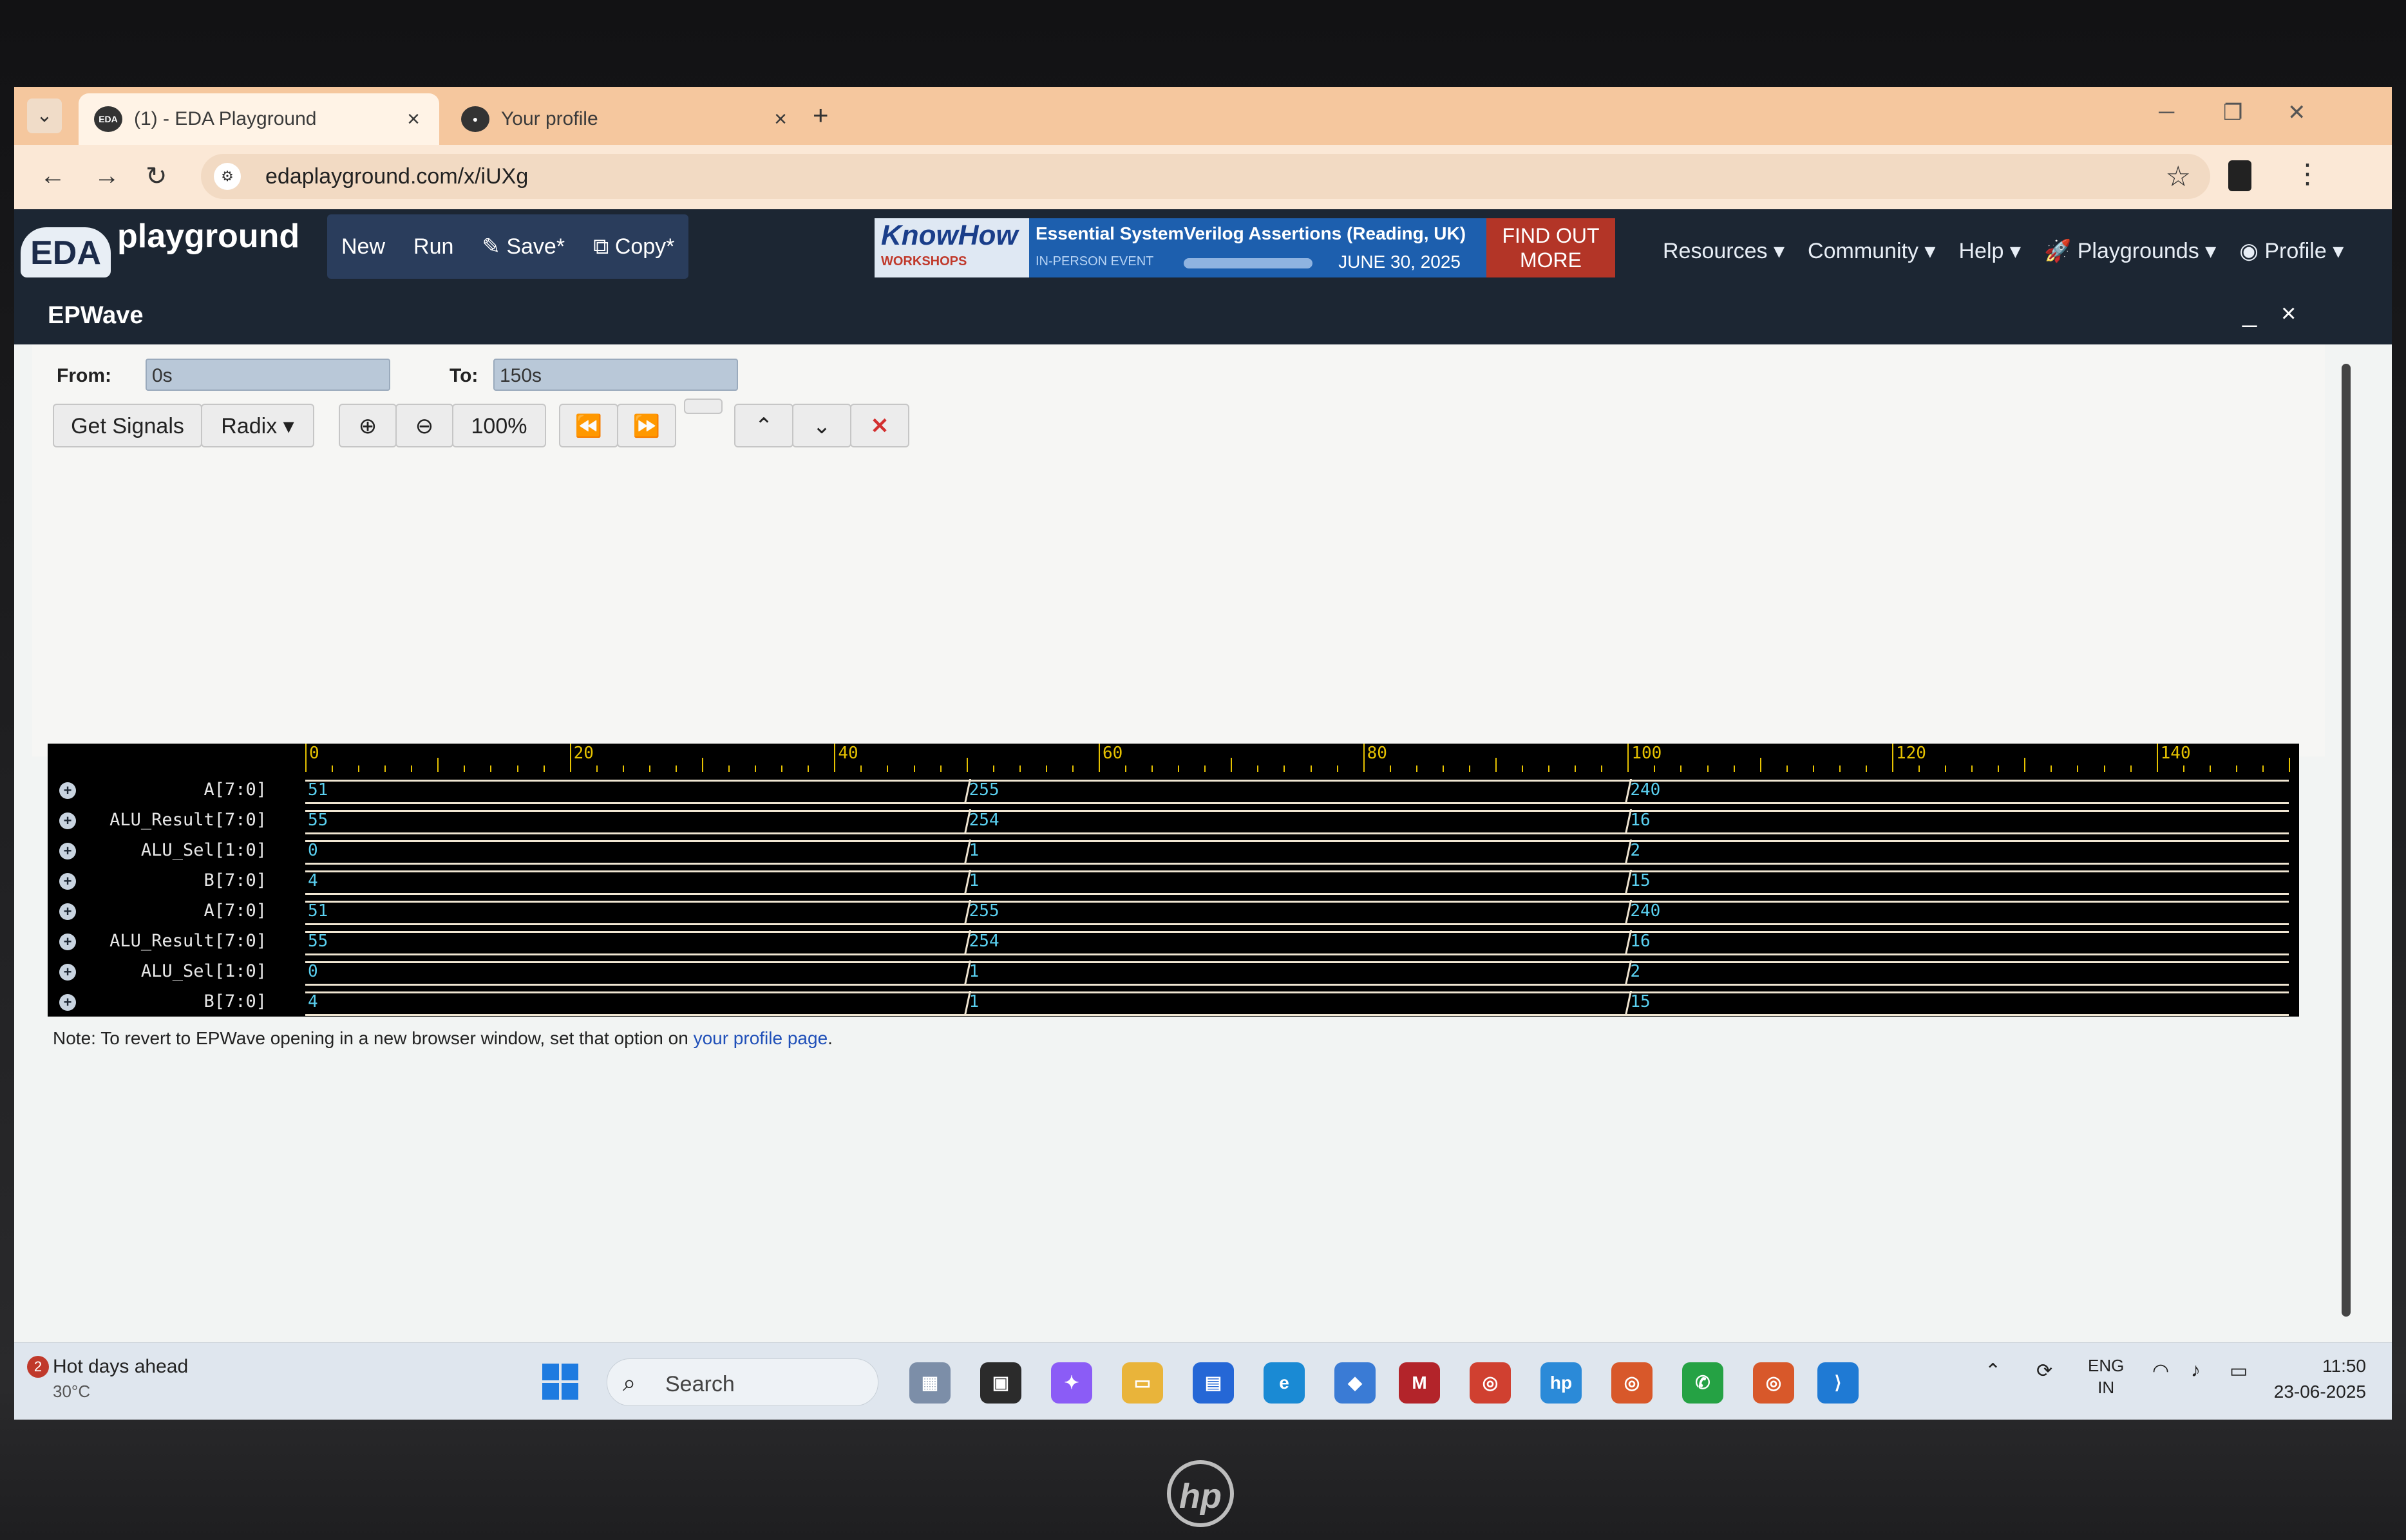 This screenshot has height=1540, width=2406. Describe the element at coordinates (257, 426) in the screenshot. I see `radix-dropdown: Radix ▾` at that location.